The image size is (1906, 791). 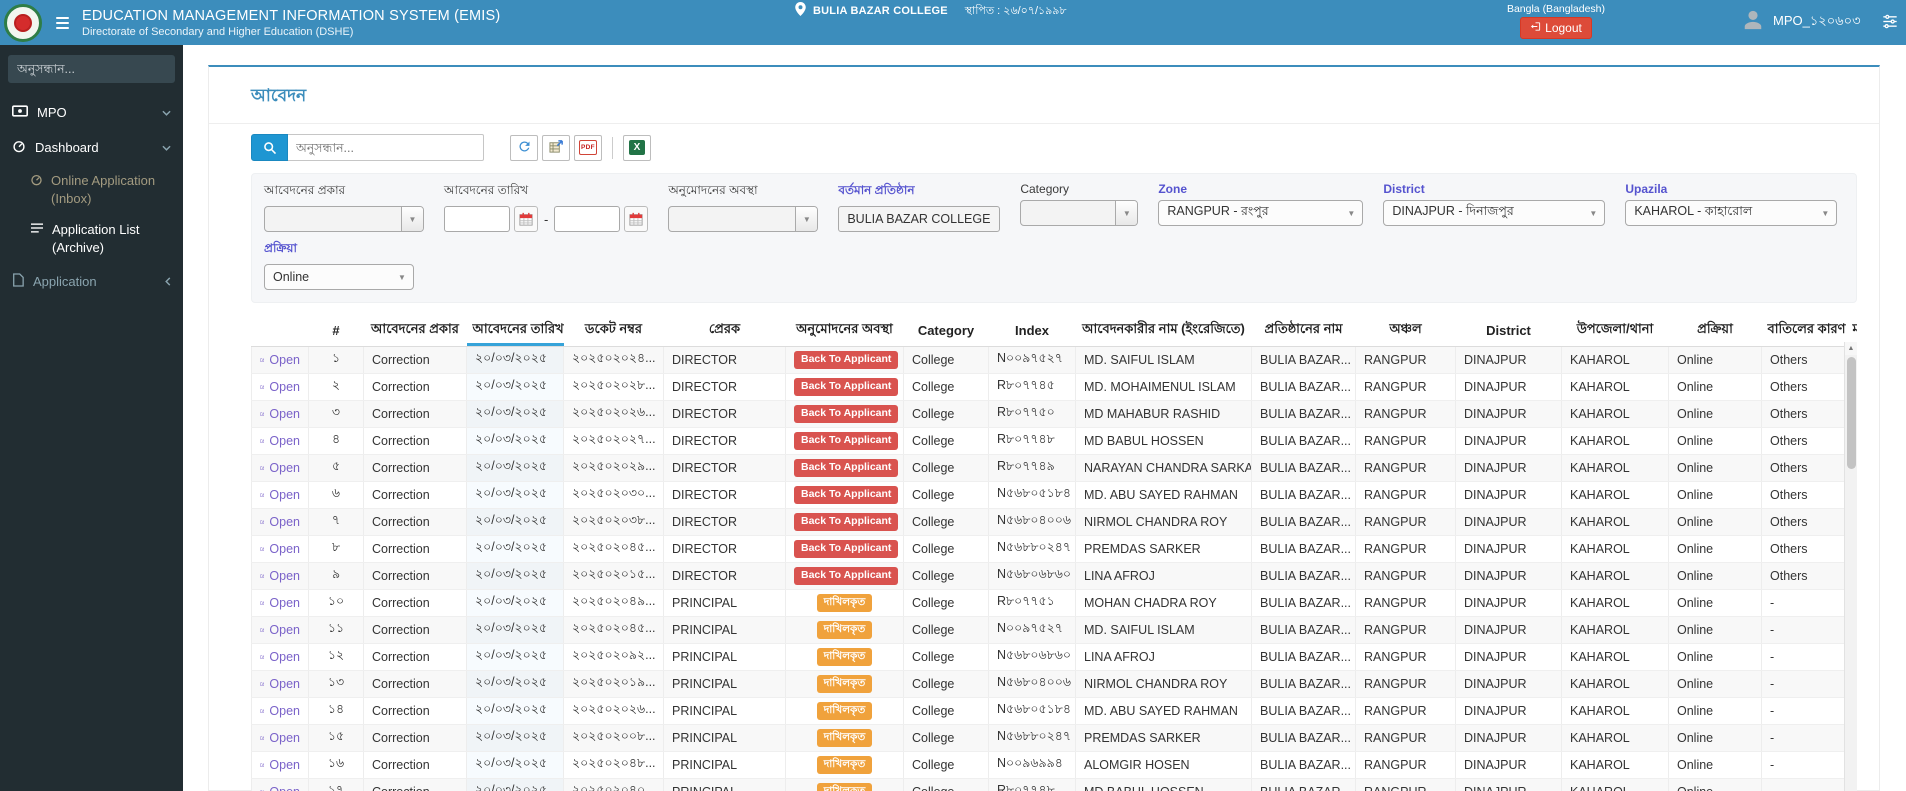 I want to click on language-selector: Bangla (Bangladesh), so click(x=1556, y=9).